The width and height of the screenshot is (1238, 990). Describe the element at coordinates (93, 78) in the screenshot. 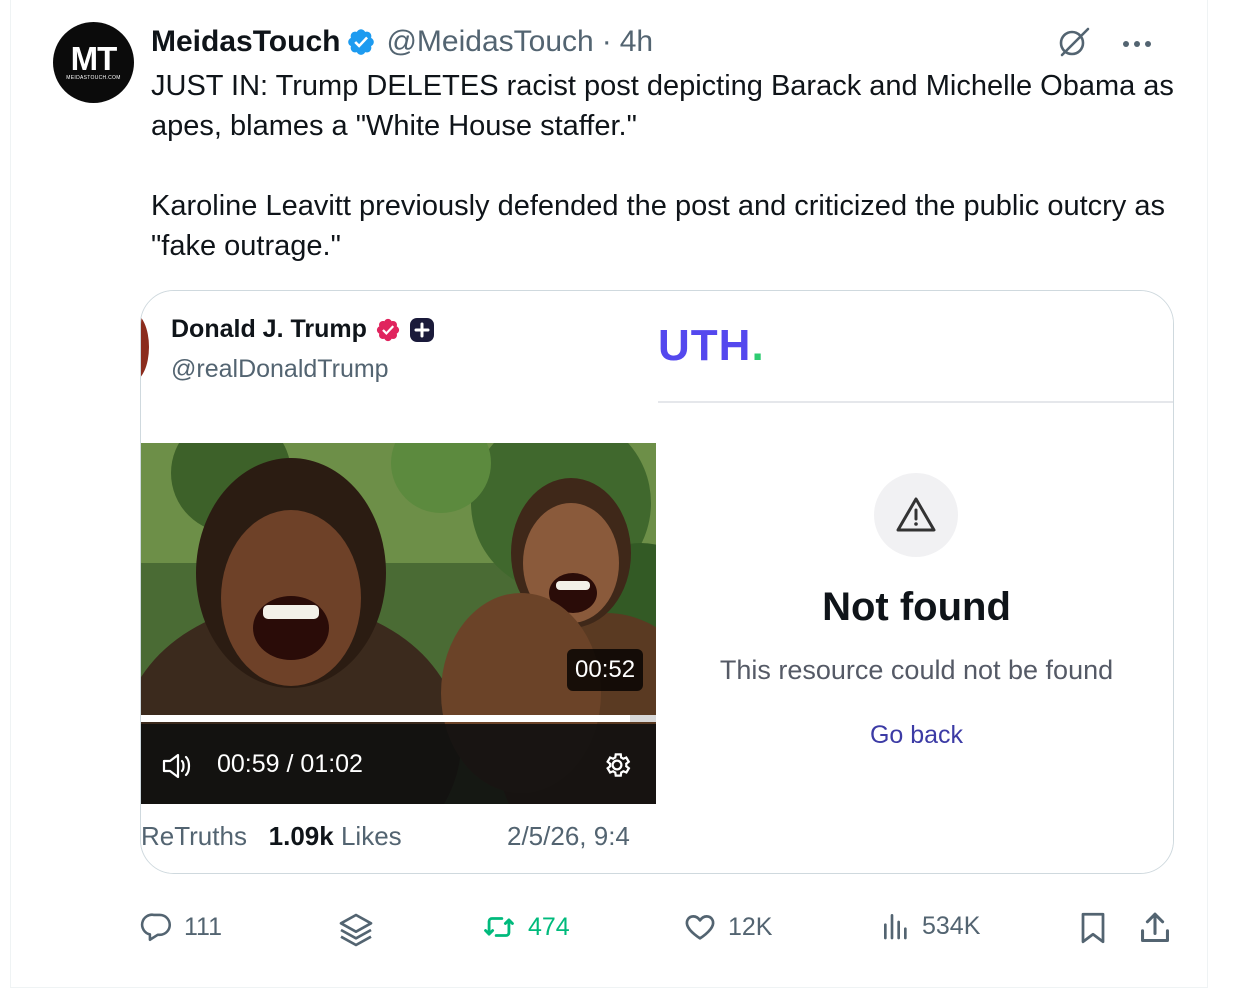

I see `avatar-subtext: MEIDASTOUCH.COM` at that location.